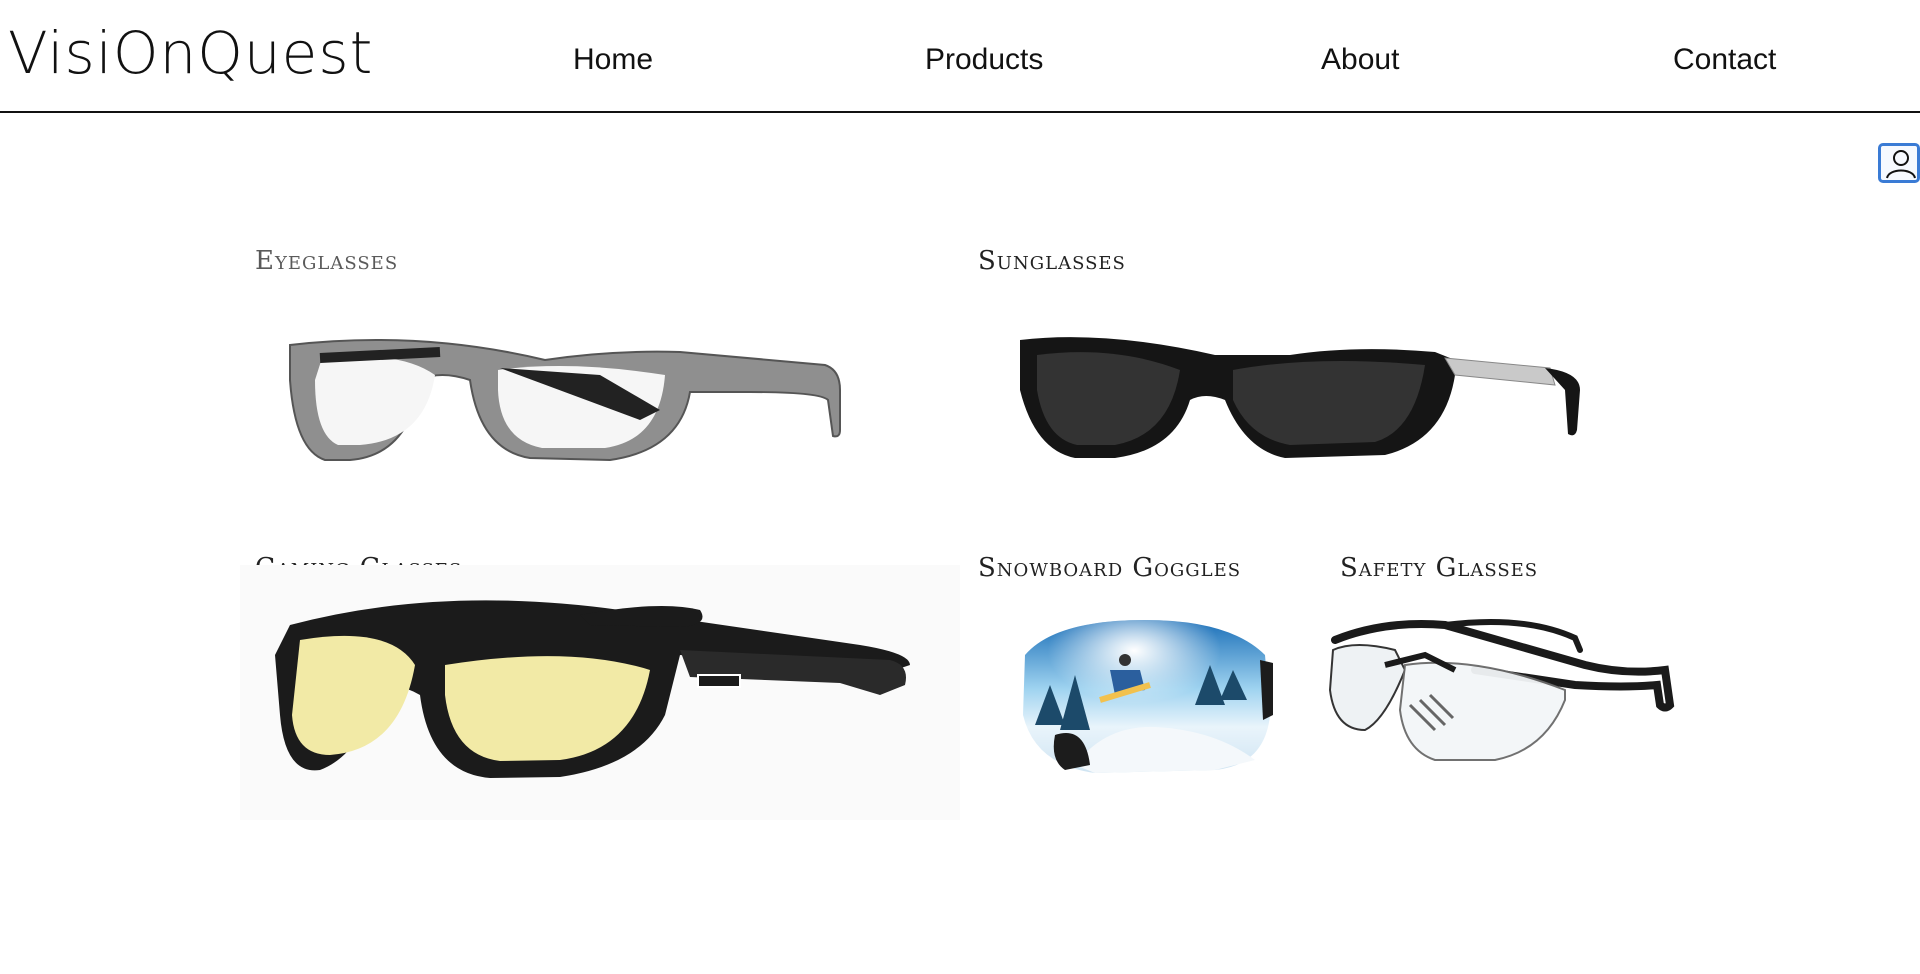 The height and width of the screenshot is (974, 1920). What do you see at coordinates (1300, 400) in the screenshot?
I see `sunglasses-image` at bounding box center [1300, 400].